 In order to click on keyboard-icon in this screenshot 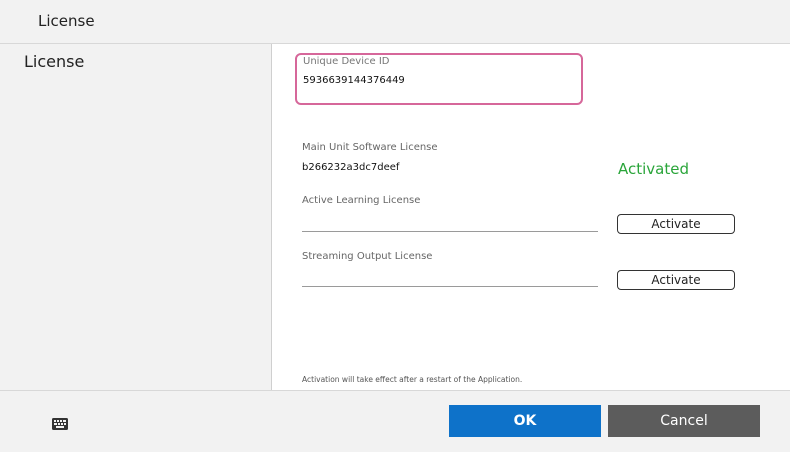, I will do `click(60, 422)`.